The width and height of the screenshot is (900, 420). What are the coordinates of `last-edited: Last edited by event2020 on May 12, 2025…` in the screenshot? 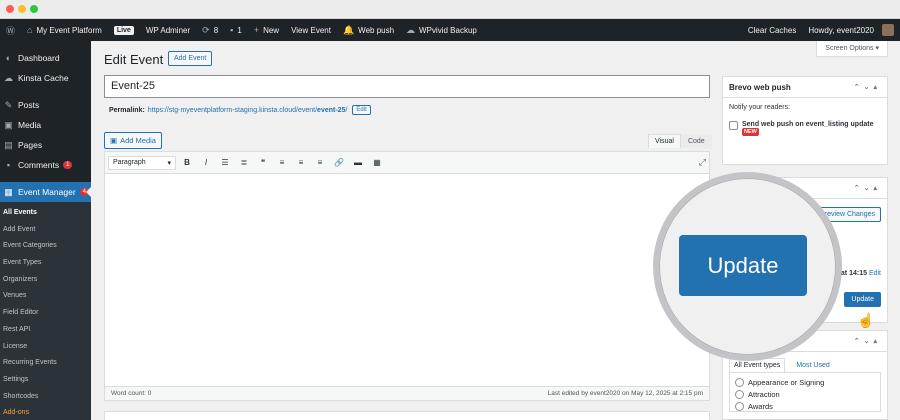 It's located at (625, 393).